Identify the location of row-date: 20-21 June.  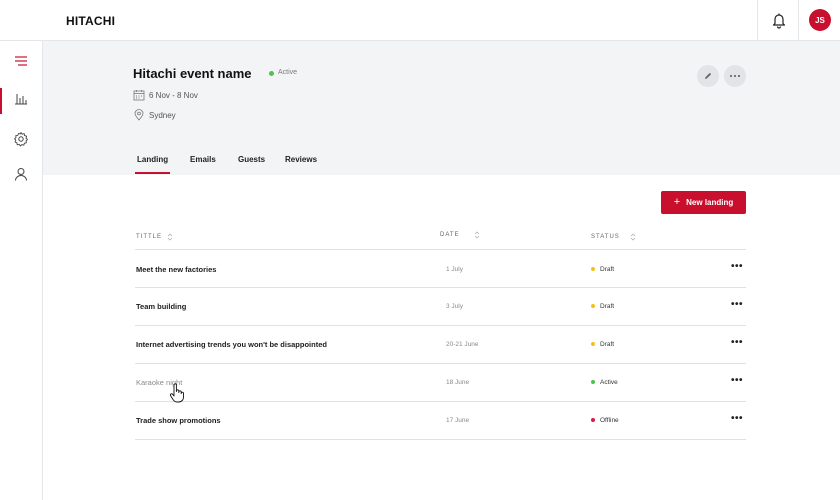
(462, 344).